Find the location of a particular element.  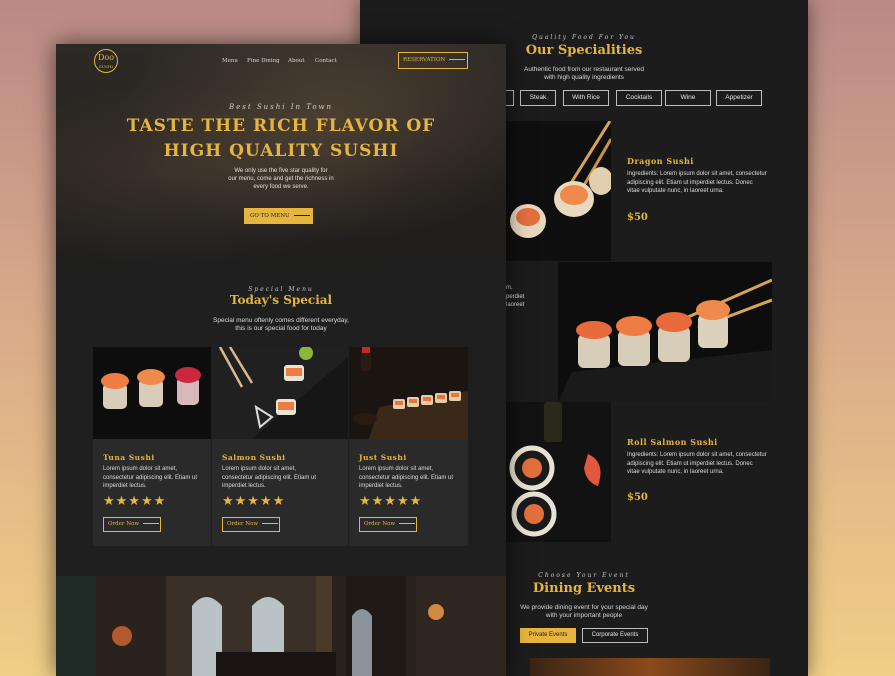

reservation-button: RESERVATION is located at coordinates (433, 60).